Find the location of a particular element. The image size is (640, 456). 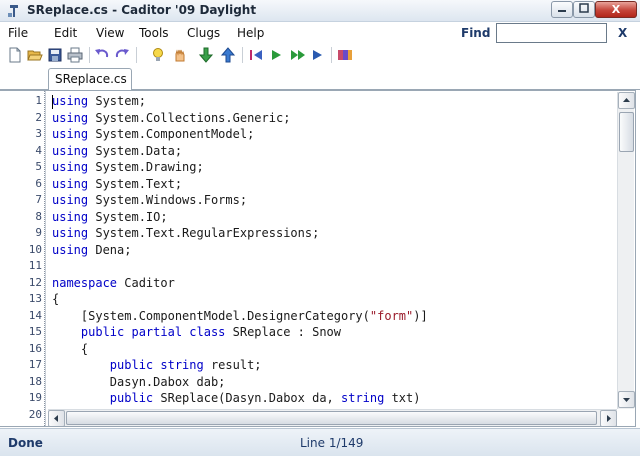

maximize-button is located at coordinates (584, 9).